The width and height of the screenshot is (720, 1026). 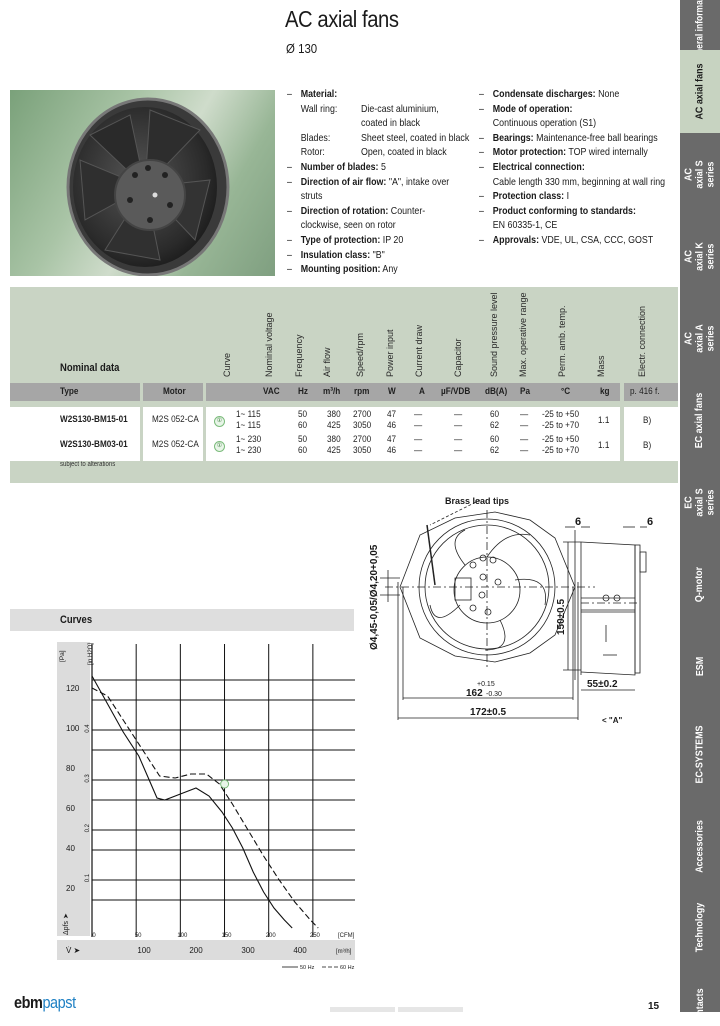 I want to click on label-brass-lead-tips: Brass lead tips, so click(x=477, y=501).